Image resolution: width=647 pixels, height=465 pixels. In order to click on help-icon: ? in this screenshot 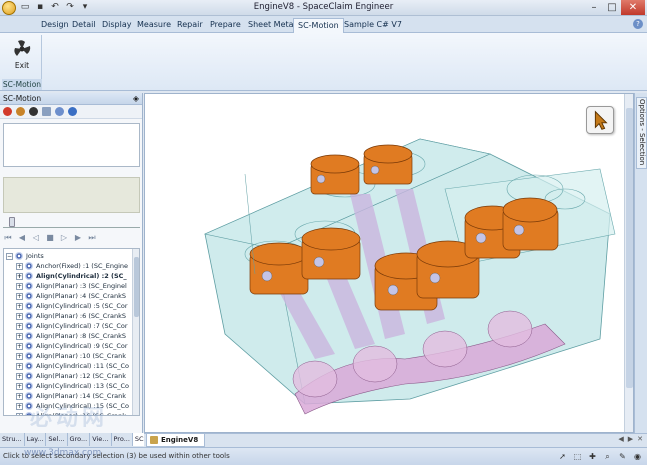, I will do `click(638, 24)`.